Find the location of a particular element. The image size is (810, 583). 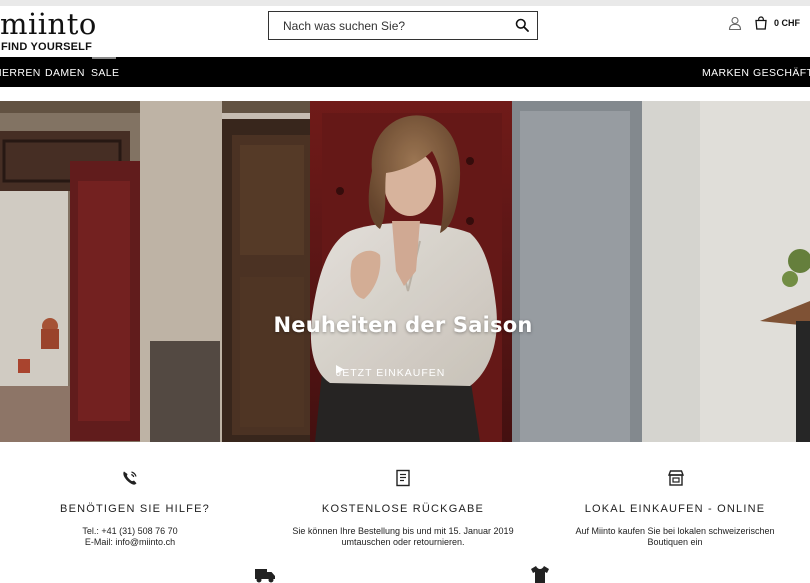

tshirt-icon is located at coordinates (540, 574).